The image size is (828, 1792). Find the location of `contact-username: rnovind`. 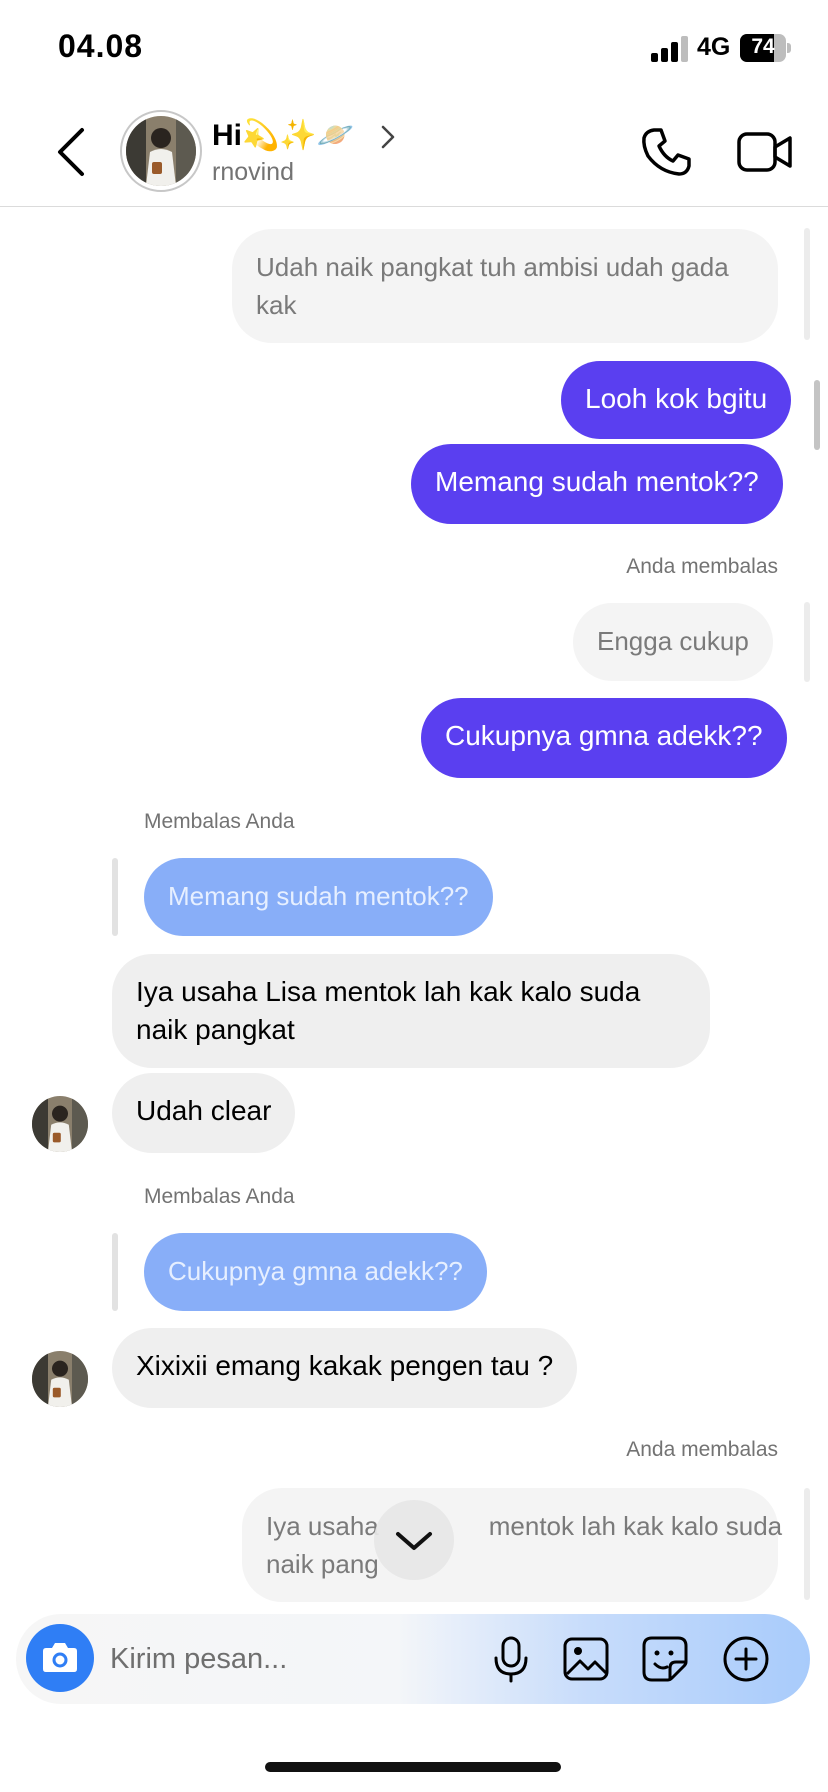

contact-username: rnovind is located at coordinates (253, 172).